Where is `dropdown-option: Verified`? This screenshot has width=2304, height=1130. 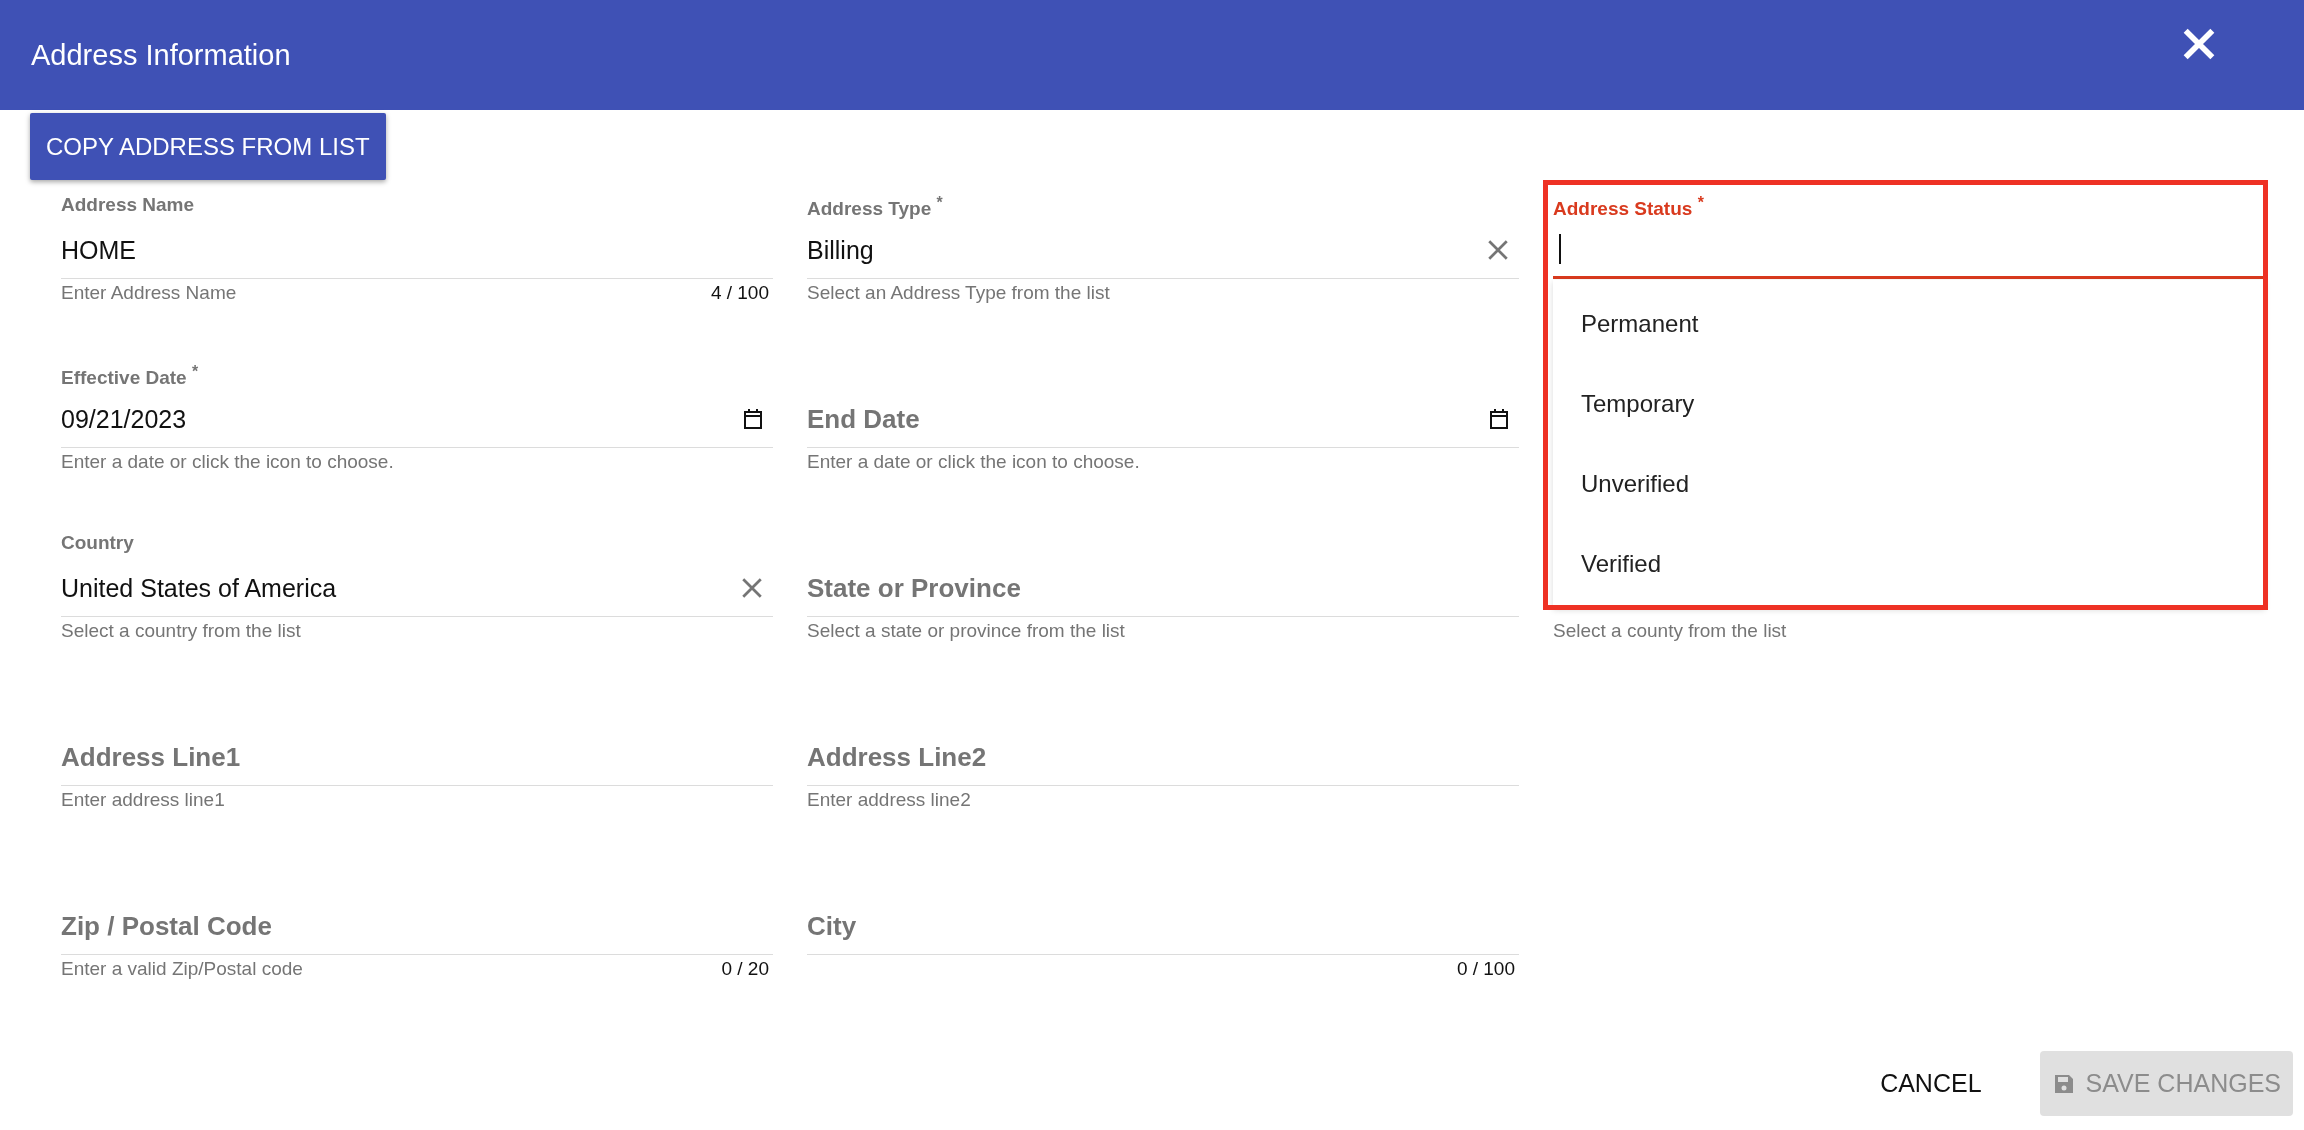
dropdown-option: Verified is located at coordinates (1909, 564).